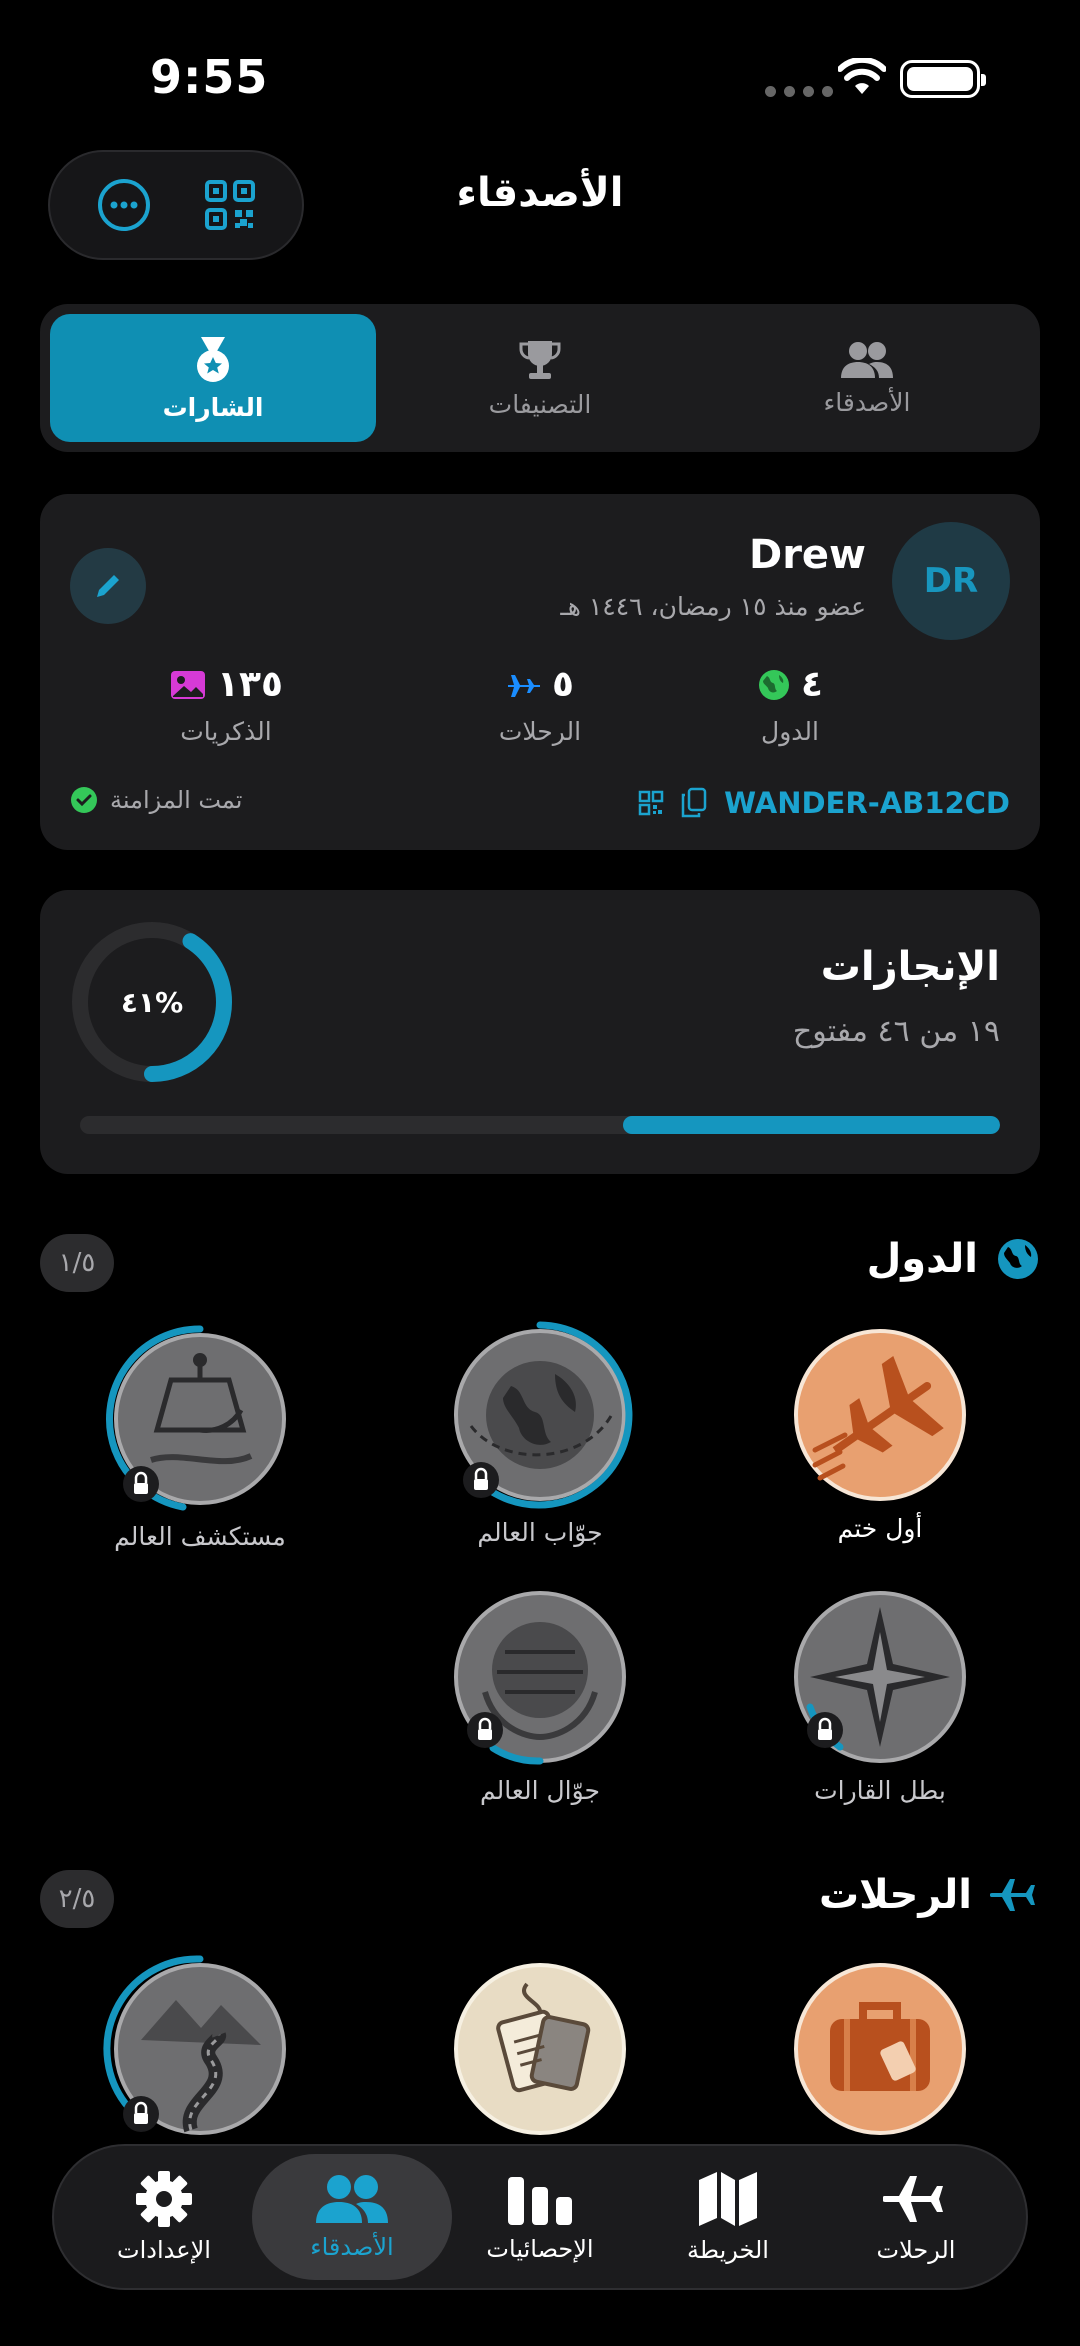 The width and height of the screenshot is (1080, 2346). Describe the element at coordinates (867, 402) in the screenshot. I see `tab-friends-label: الأصدقاء` at that location.